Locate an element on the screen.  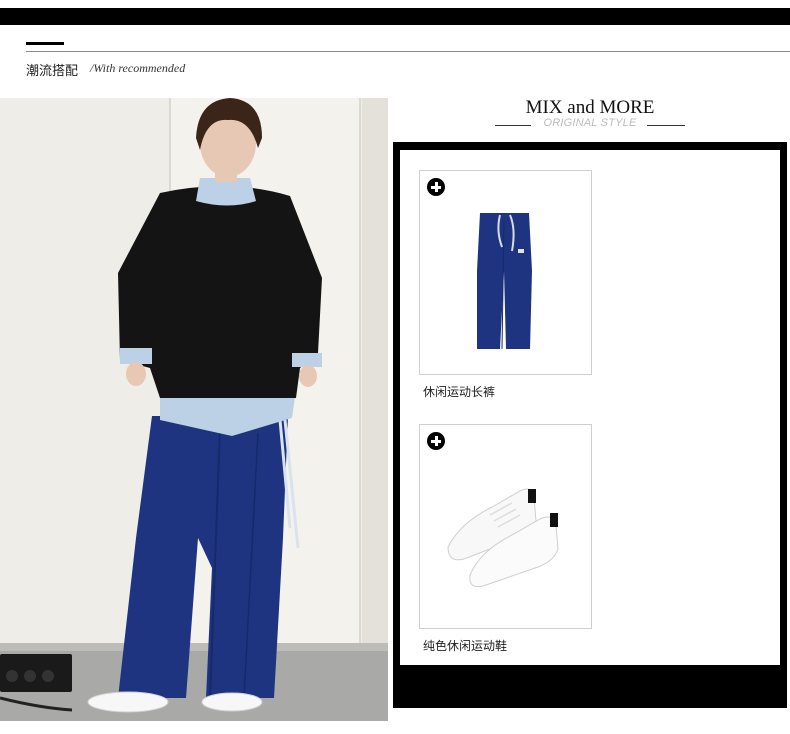
product-name-pants: 休闲运动长裤 is located at coordinates (459, 391).